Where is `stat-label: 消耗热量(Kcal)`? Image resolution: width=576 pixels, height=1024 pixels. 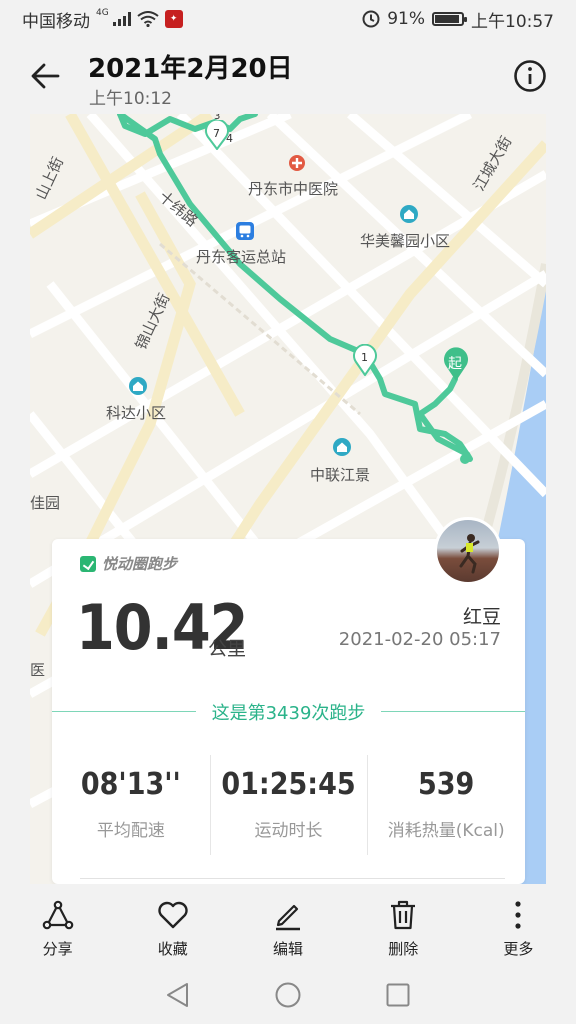 stat-label: 消耗热量(Kcal) is located at coordinates (446, 831).